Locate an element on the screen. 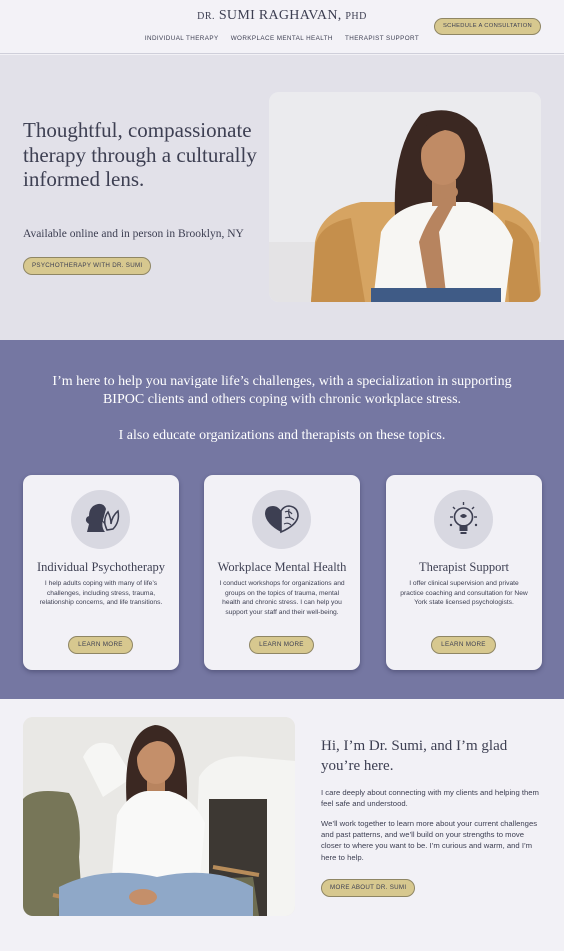 Image resolution: width=564 pixels, height=951 pixels. service-title: Individual Psychotherapy is located at coordinates (101, 567).